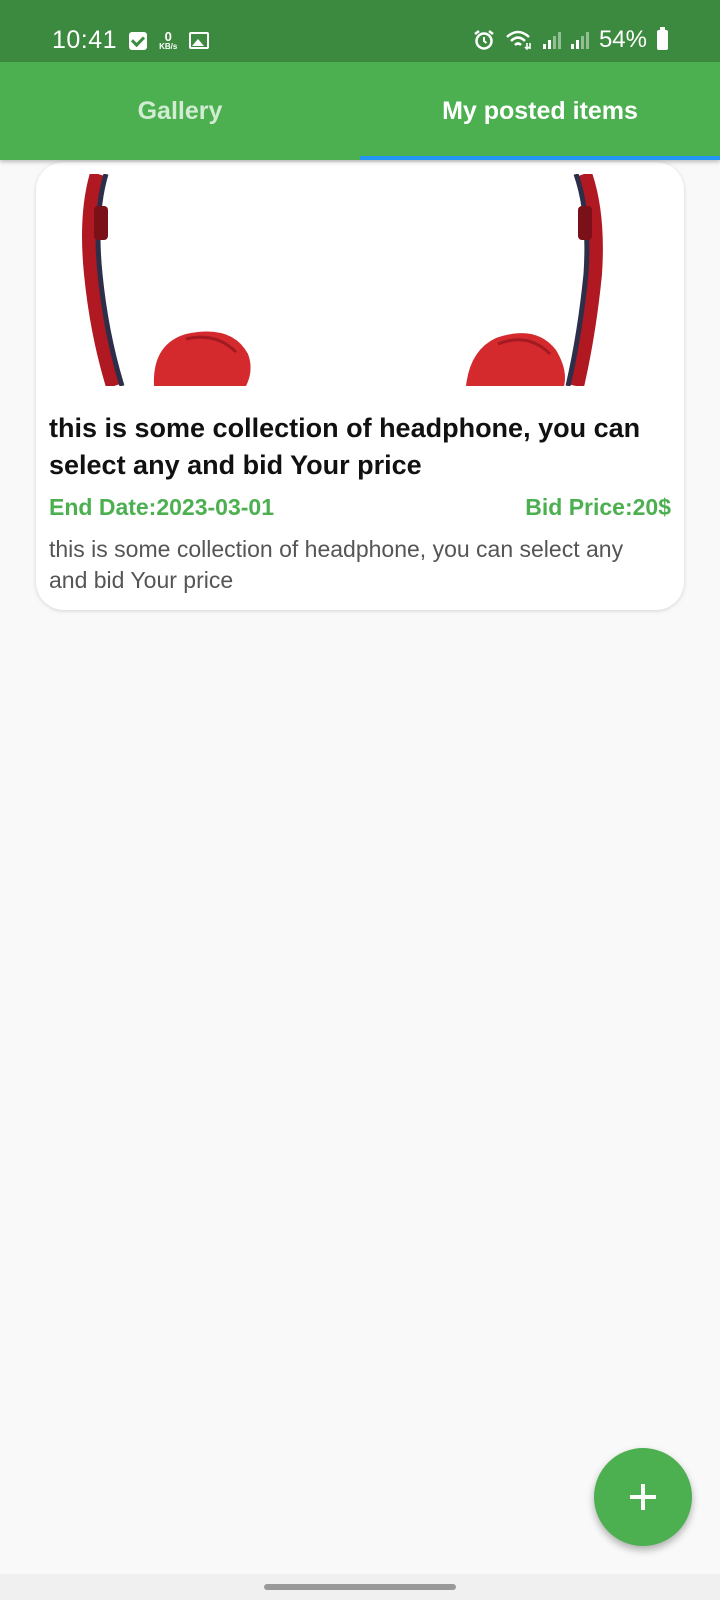 The image size is (720, 1600). I want to click on headphones-image, so click(342, 280).